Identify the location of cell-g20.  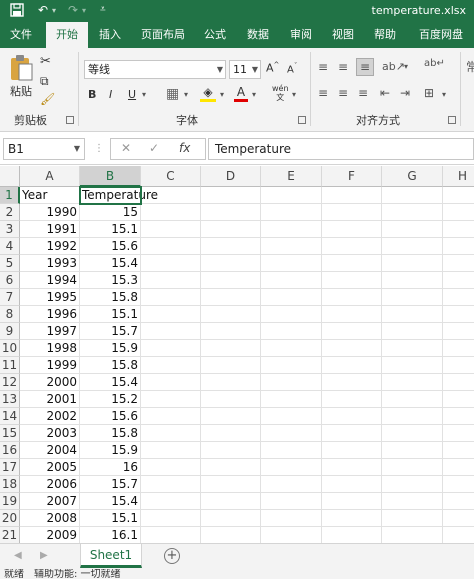
(412, 518).